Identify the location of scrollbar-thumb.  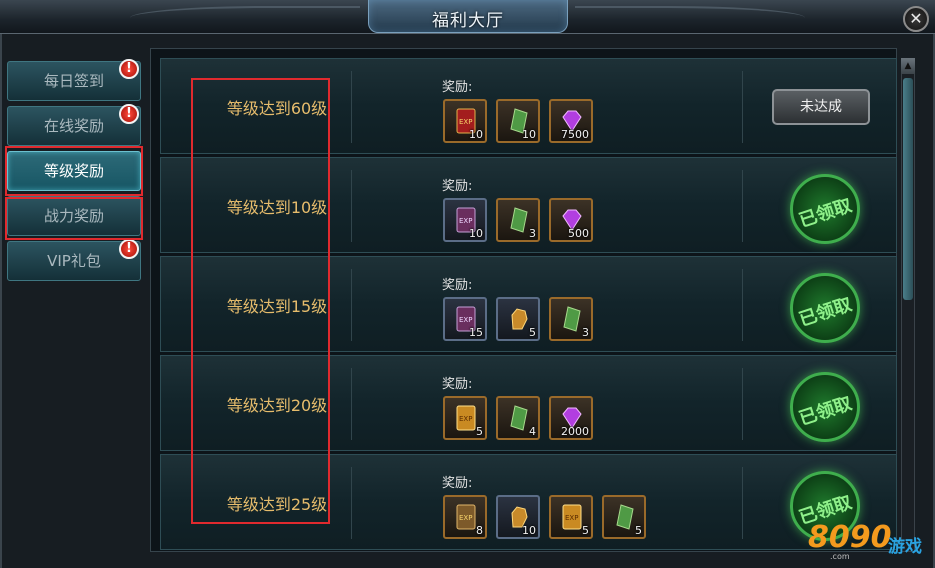
(908, 189).